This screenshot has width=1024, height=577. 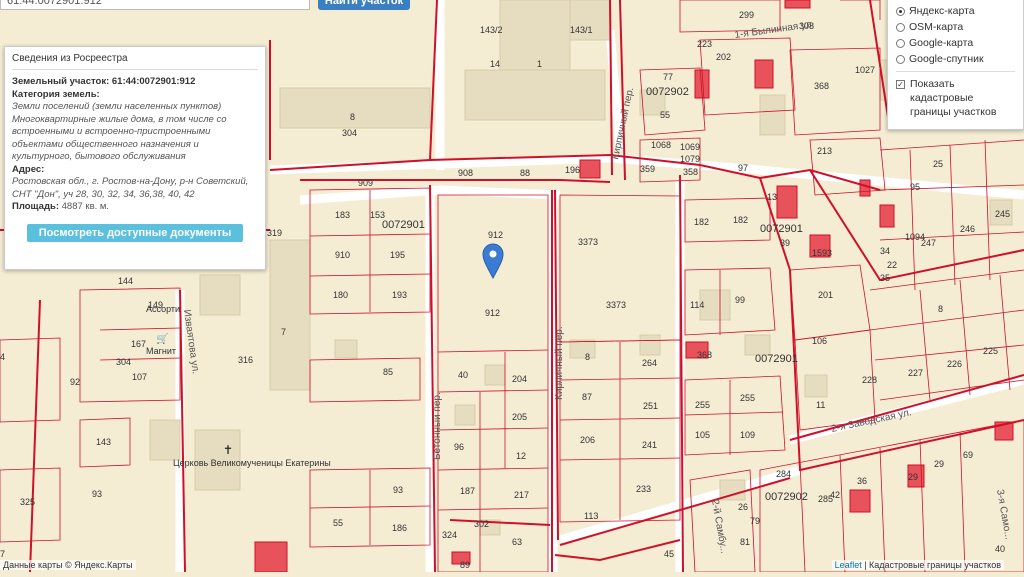 What do you see at coordinates (539, 64) in the screenshot?
I see `svg-text: 1` at bounding box center [539, 64].